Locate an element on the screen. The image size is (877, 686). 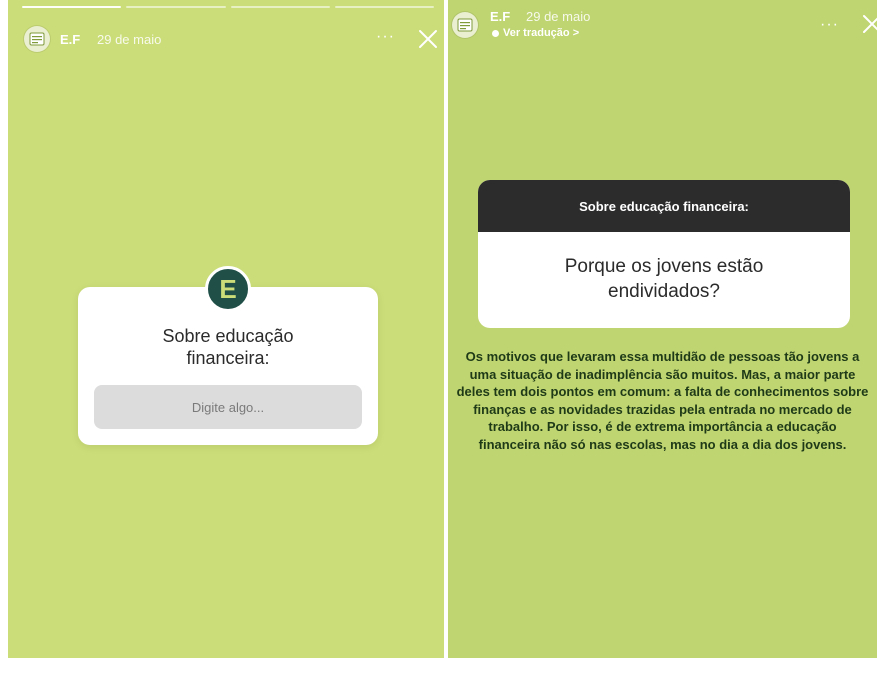
story-header: E.F 29 de maio Ver tradução > ··· is located at coordinates (662, 28).